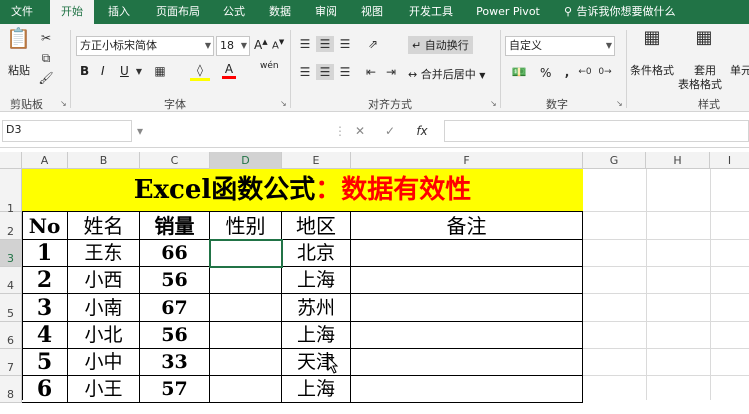 The width and height of the screenshot is (749, 414). What do you see at coordinates (178, 12) in the screenshot?
I see `tab-page-layout: 页面布局` at bounding box center [178, 12].